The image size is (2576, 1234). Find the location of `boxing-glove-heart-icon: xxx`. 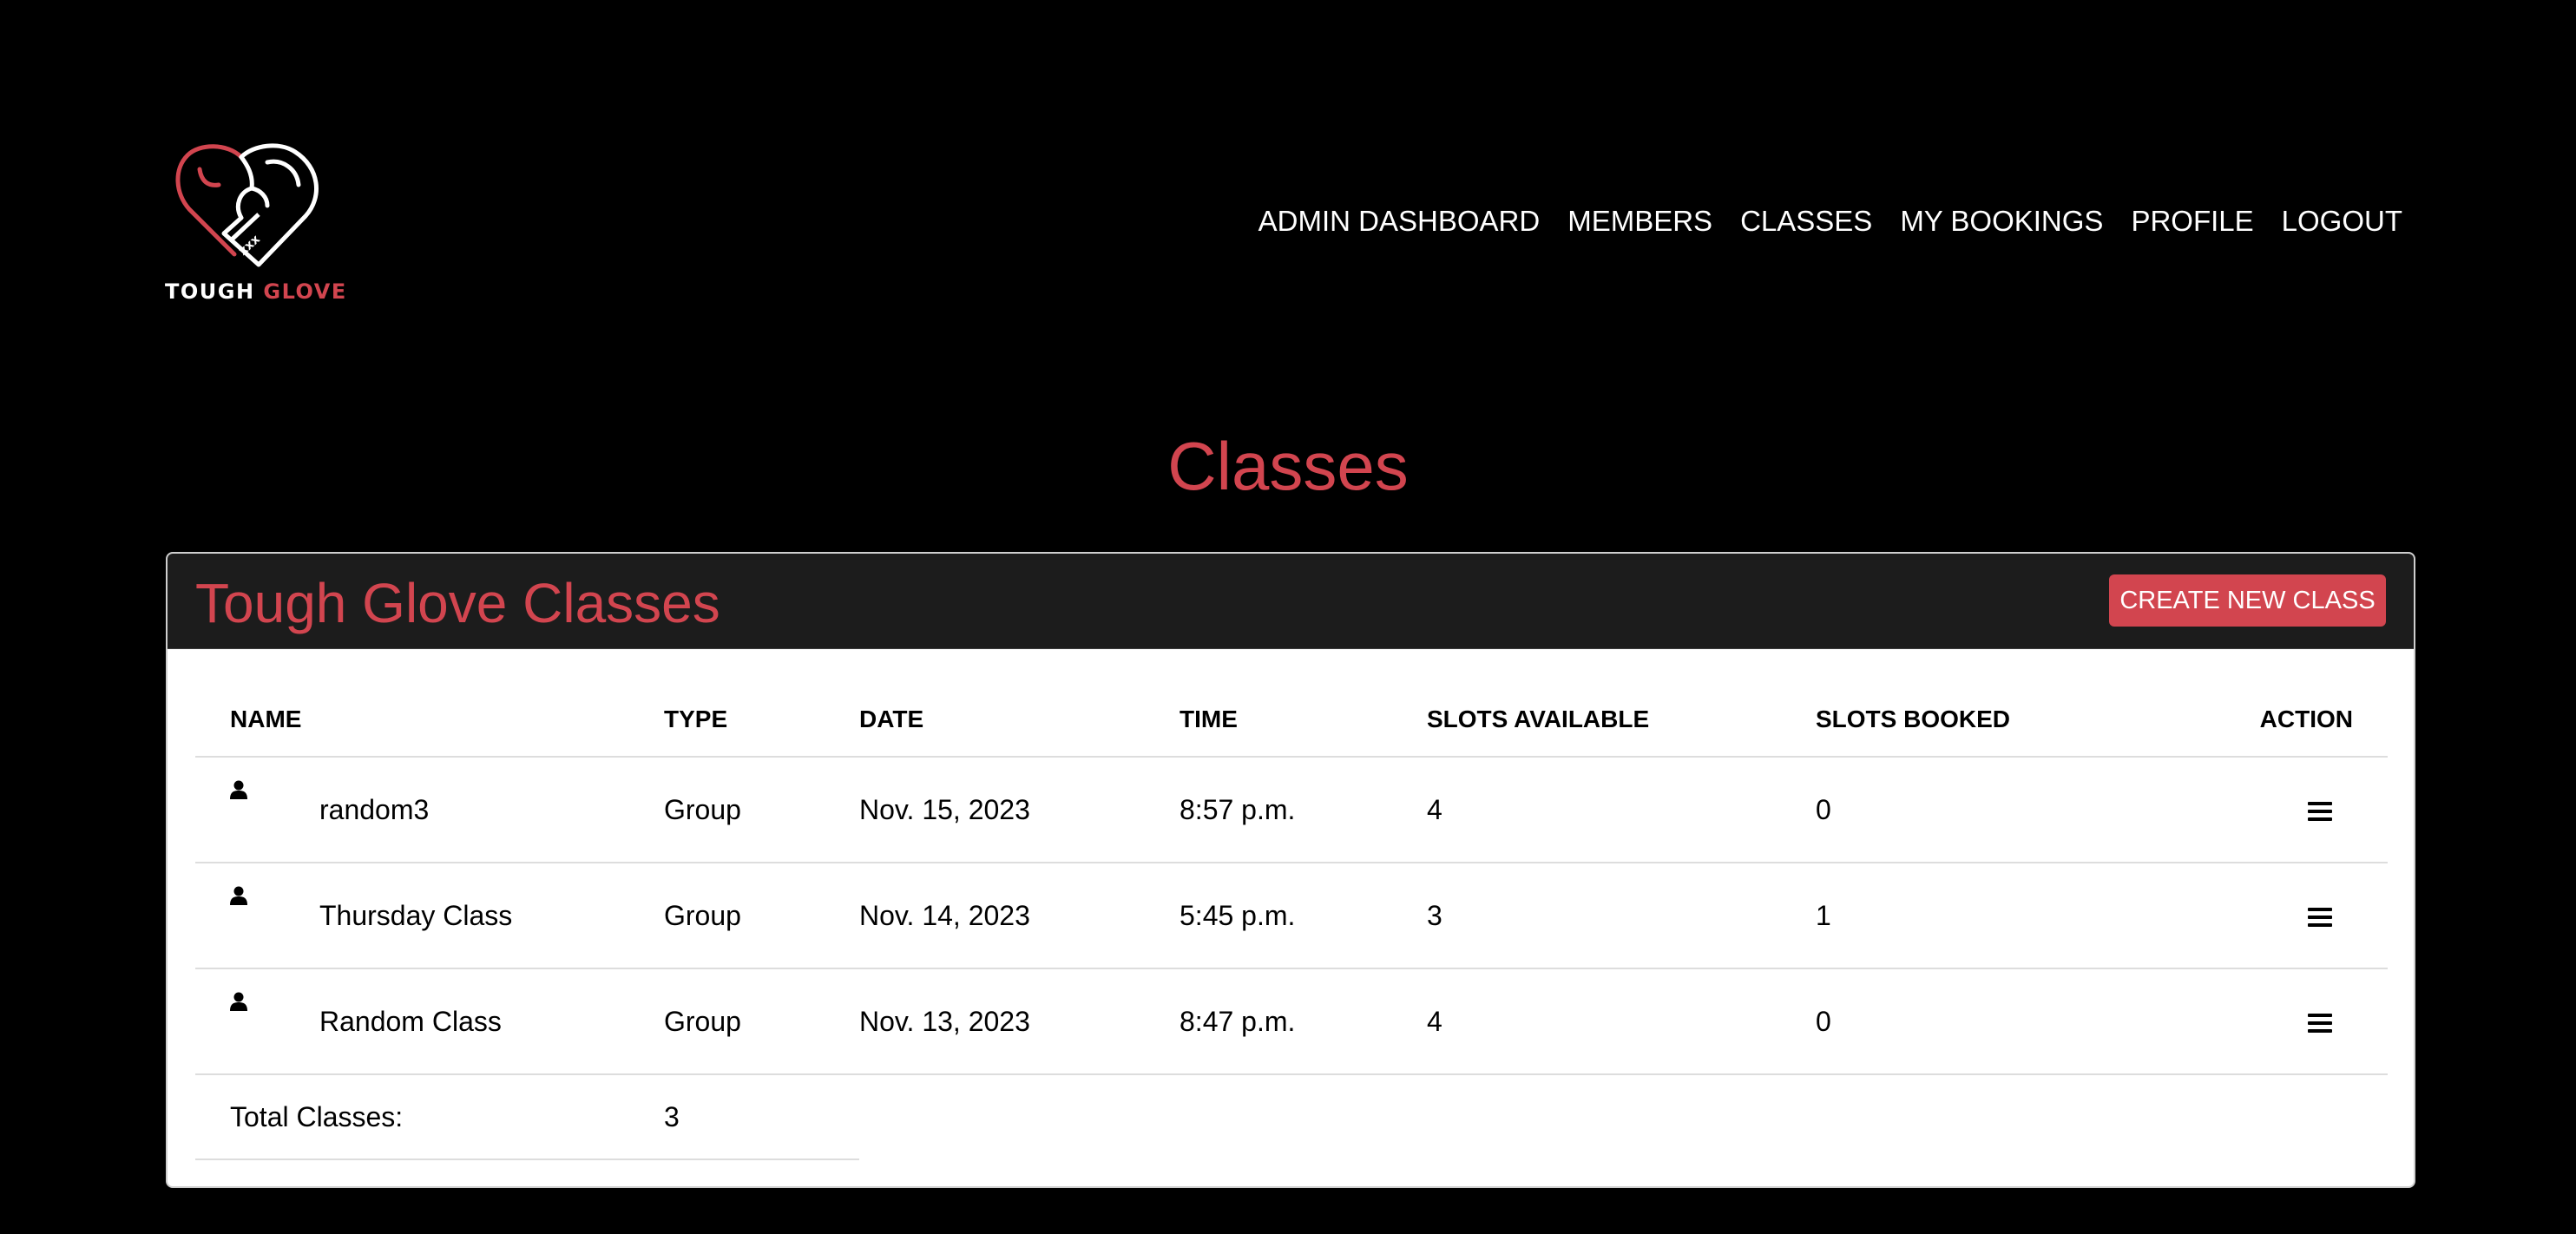

boxing-glove-heart-icon: xxx is located at coordinates (247, 205).